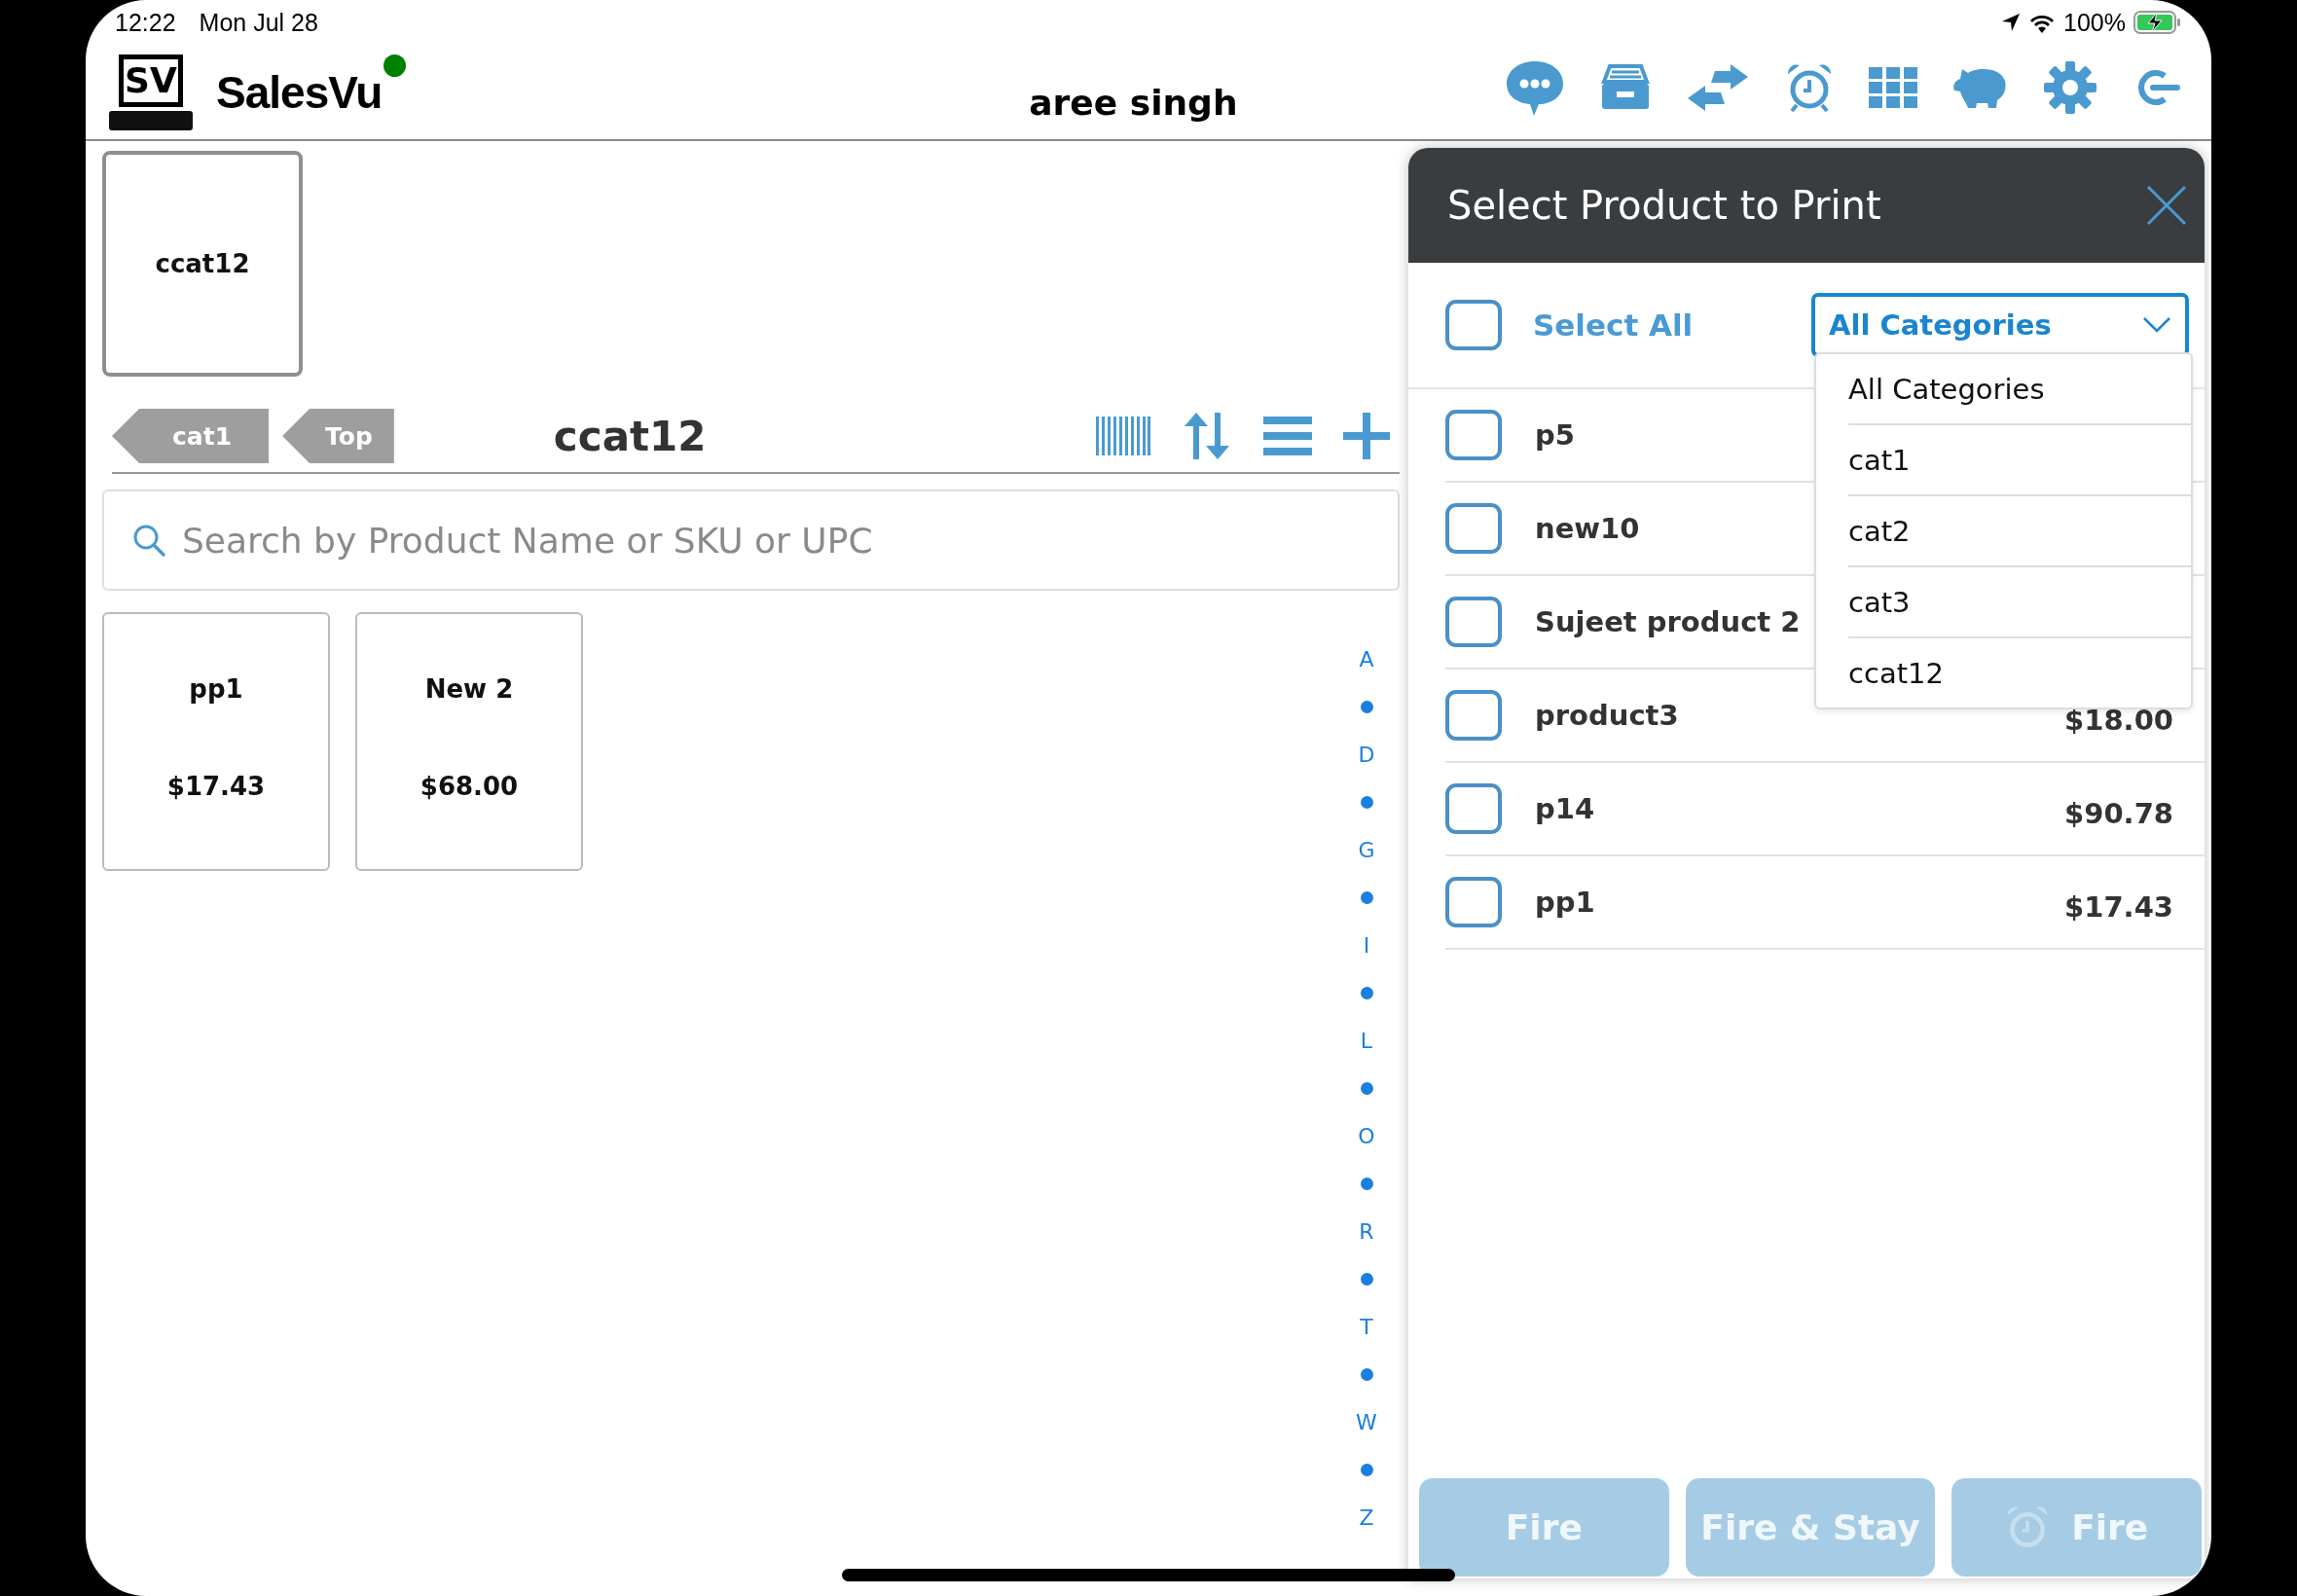 Image resolution: width=2297 pixels, height=1596 pixels. What do you see at coordinates (2019, 389) in the screenshot?
I see `dropdown-option: All Categories` at bounding box center [2019, 389].